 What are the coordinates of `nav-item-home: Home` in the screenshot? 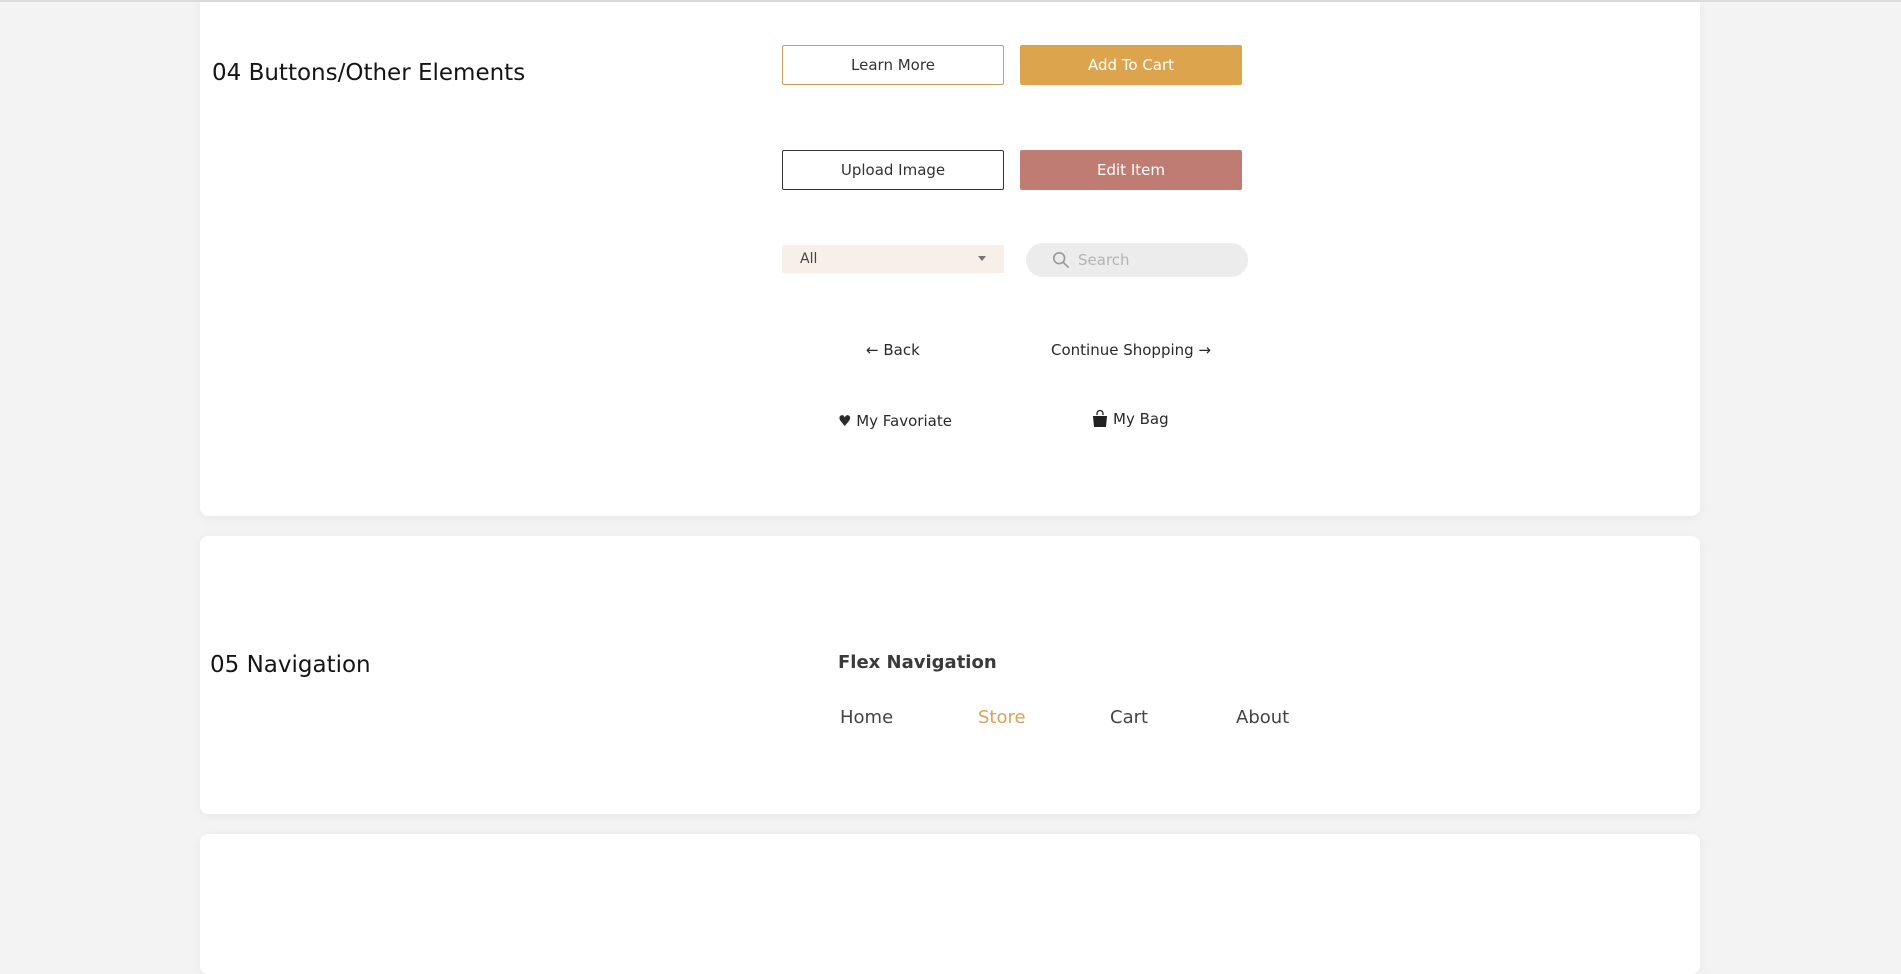 It's located at (866, 717).